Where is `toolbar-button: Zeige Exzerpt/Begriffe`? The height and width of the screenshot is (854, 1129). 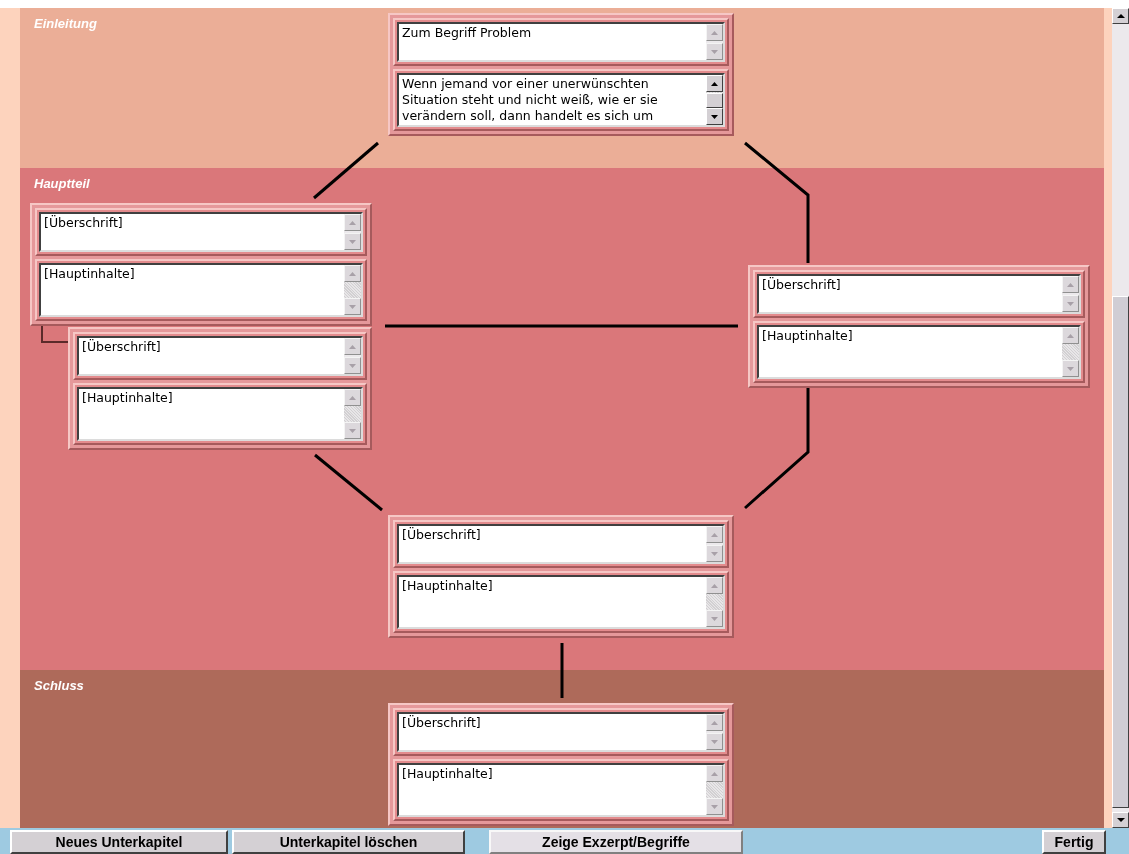
toolbar-button: Zeige Exzerpt/Begriffe is located at coordinates (616, 842).